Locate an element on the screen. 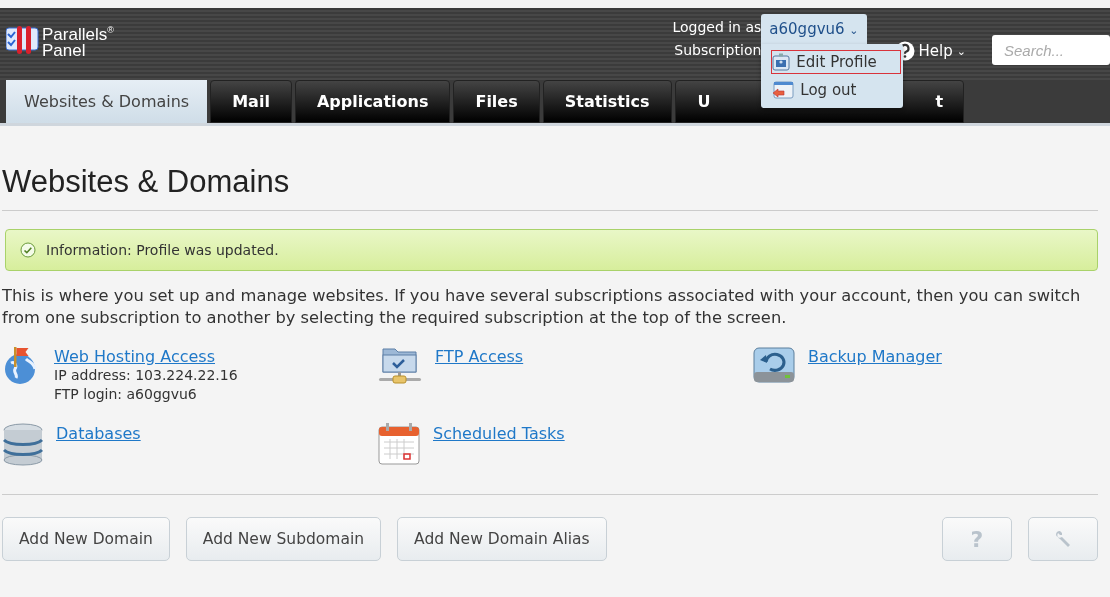  page-title: Websites & Domains is located at coordinates (550, 187).